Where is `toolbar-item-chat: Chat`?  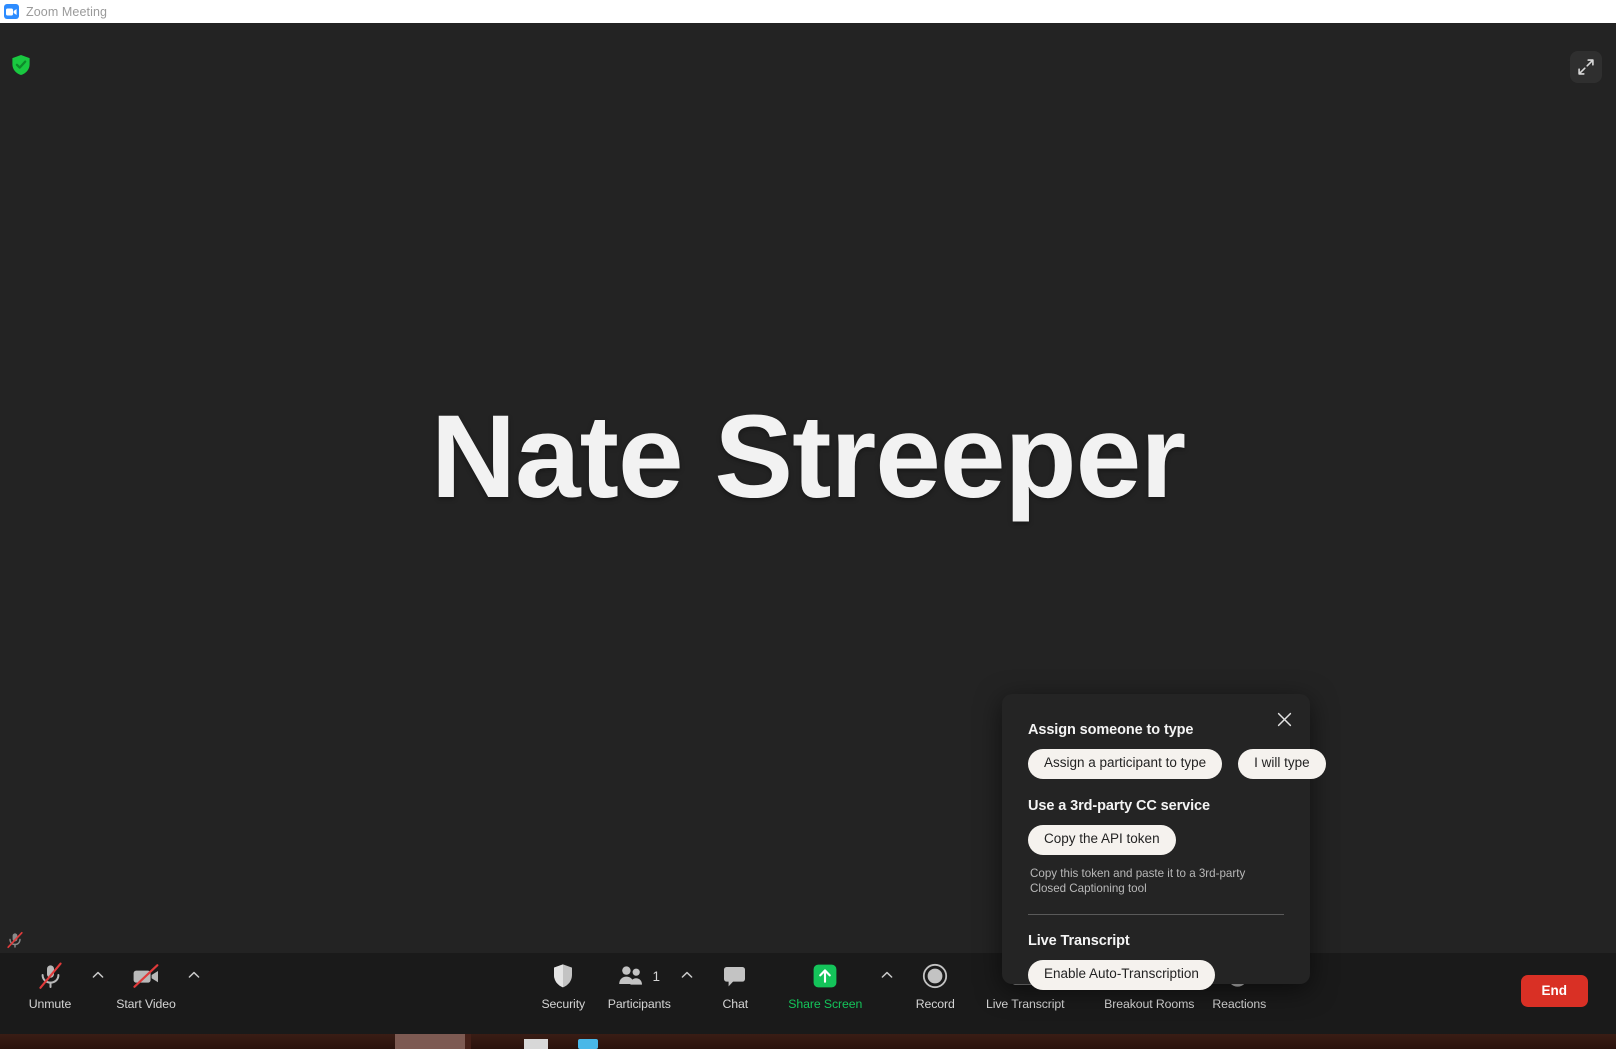 toolbar-item-chat: Chat is located at coordinates (735, 986).